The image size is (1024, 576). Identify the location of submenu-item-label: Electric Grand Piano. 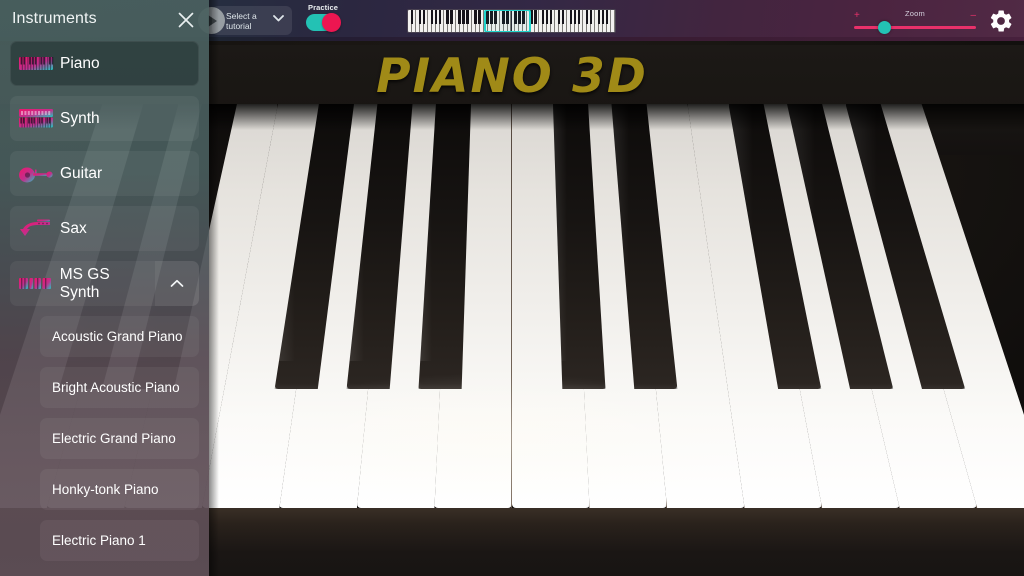
(114, 438).